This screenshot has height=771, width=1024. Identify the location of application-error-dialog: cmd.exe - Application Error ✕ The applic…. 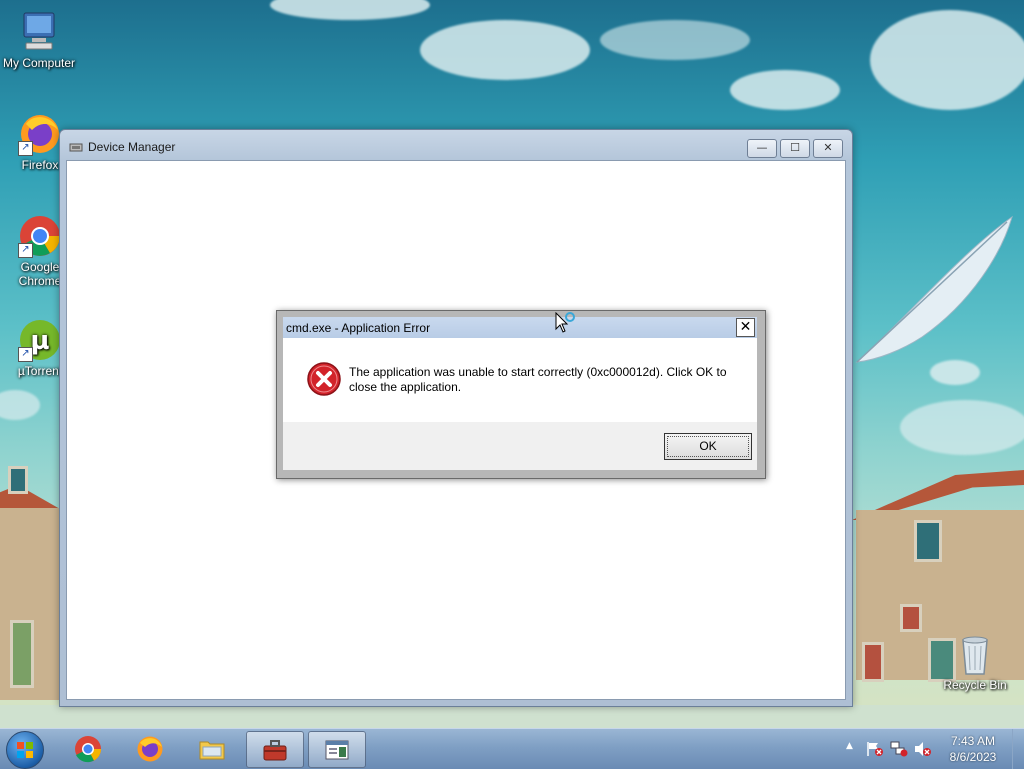
(521, 394).